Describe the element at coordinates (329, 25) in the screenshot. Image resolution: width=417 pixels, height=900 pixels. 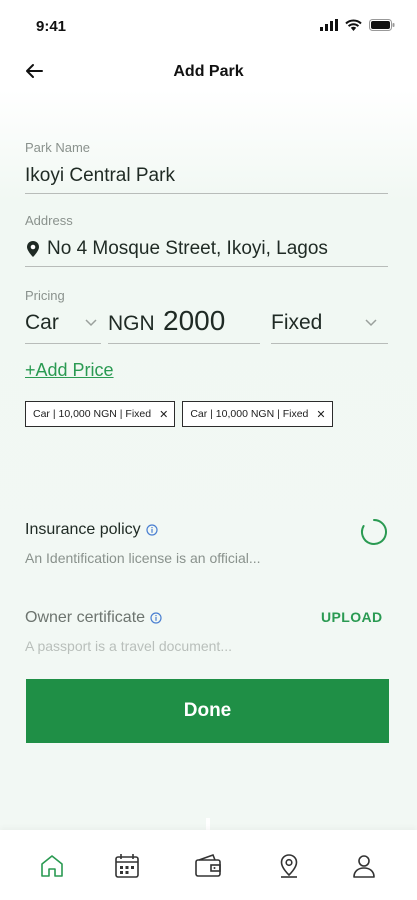
I see `cellular-signal-icon` at that location.